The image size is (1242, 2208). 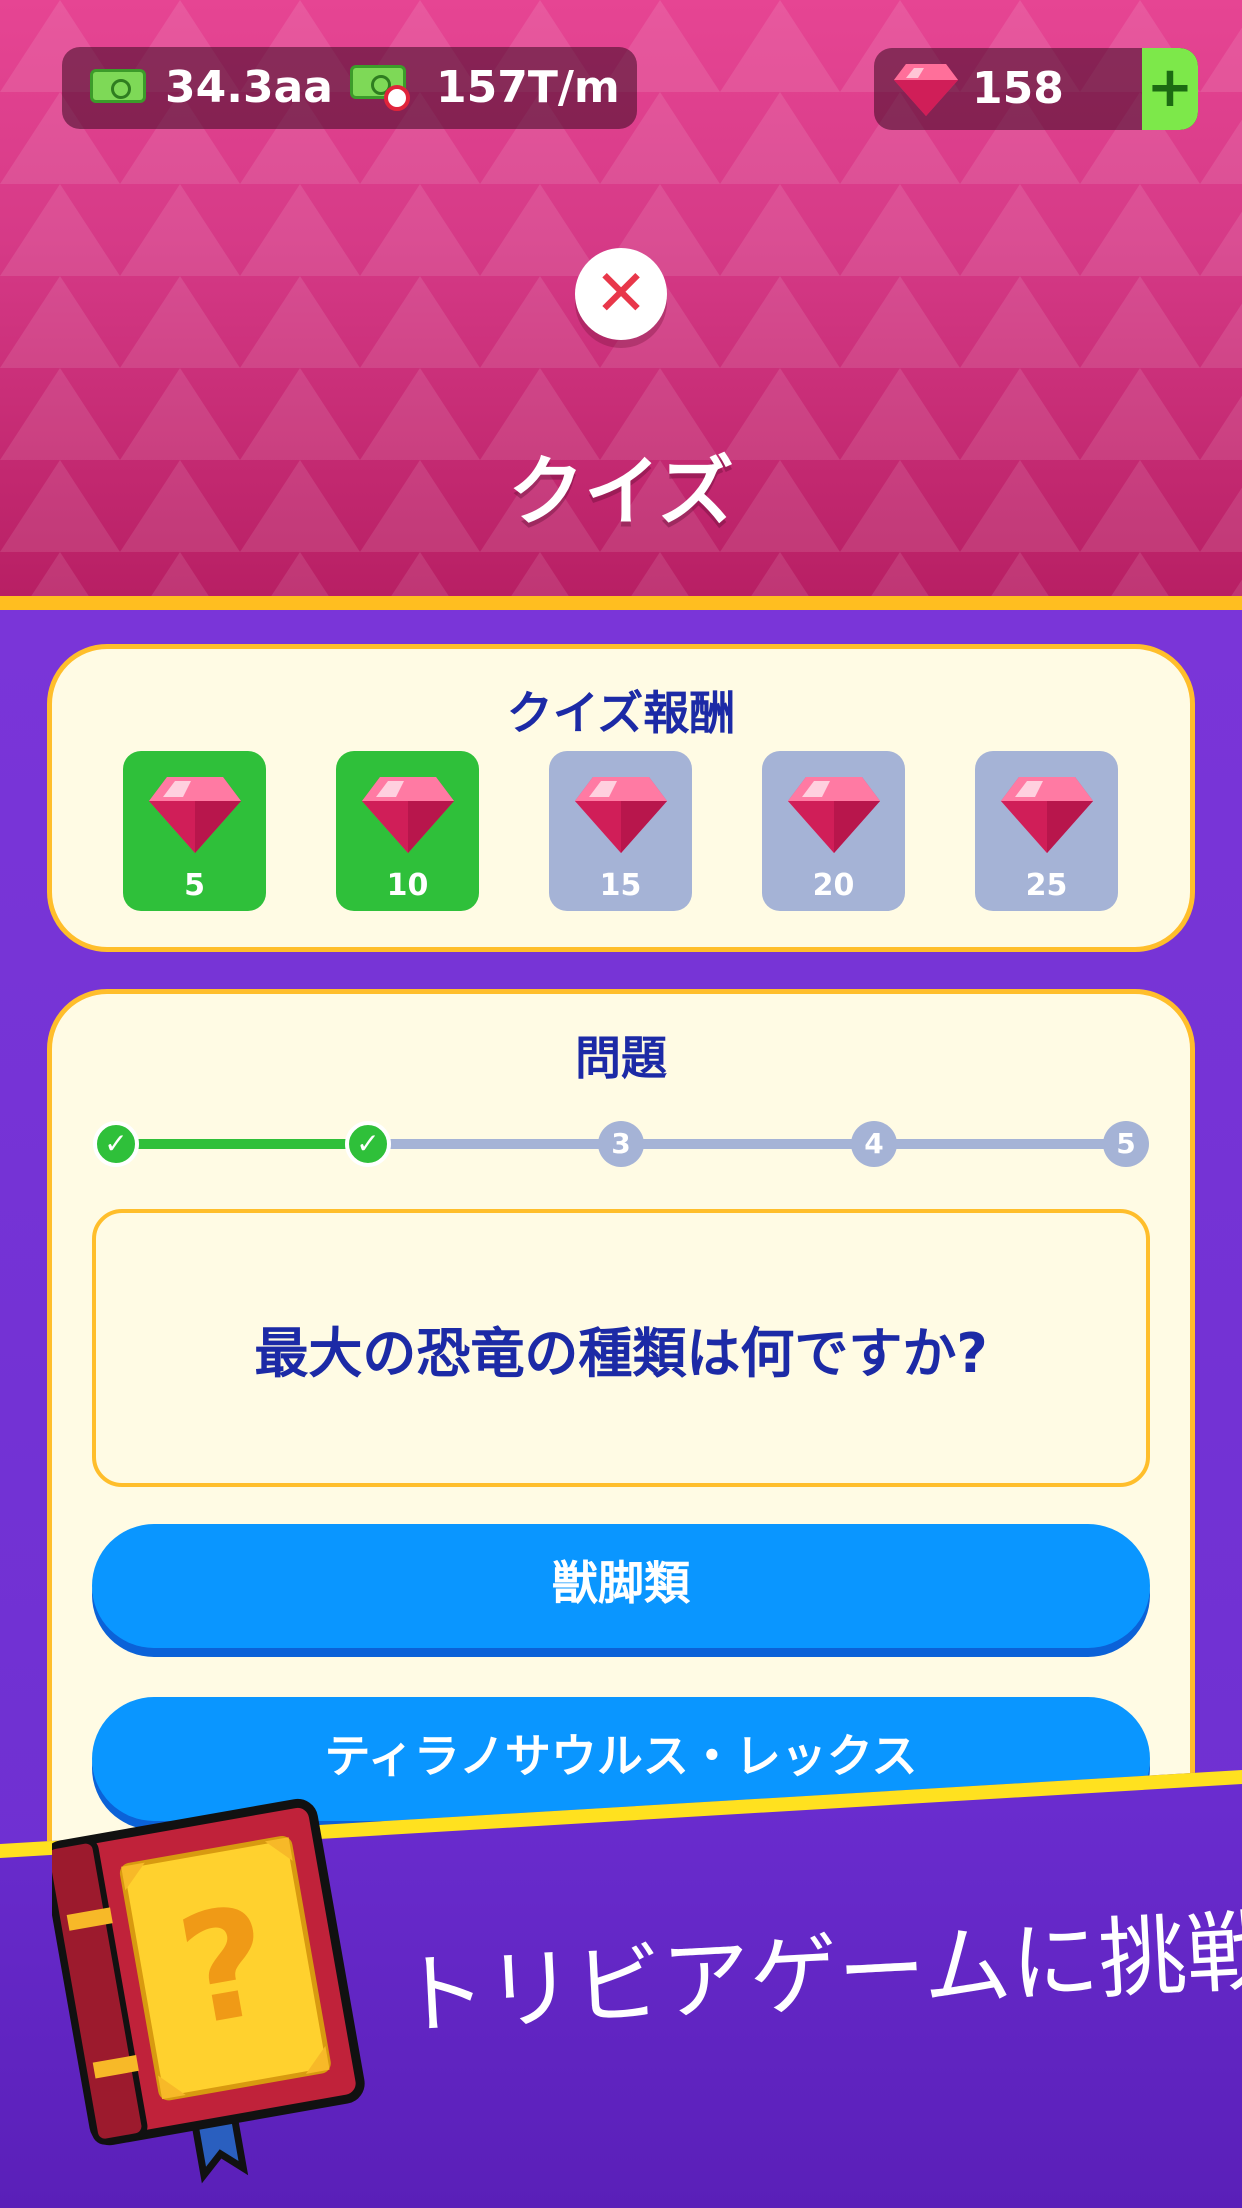 I want to click on close-button: ✕, so click(x=621, y=294).